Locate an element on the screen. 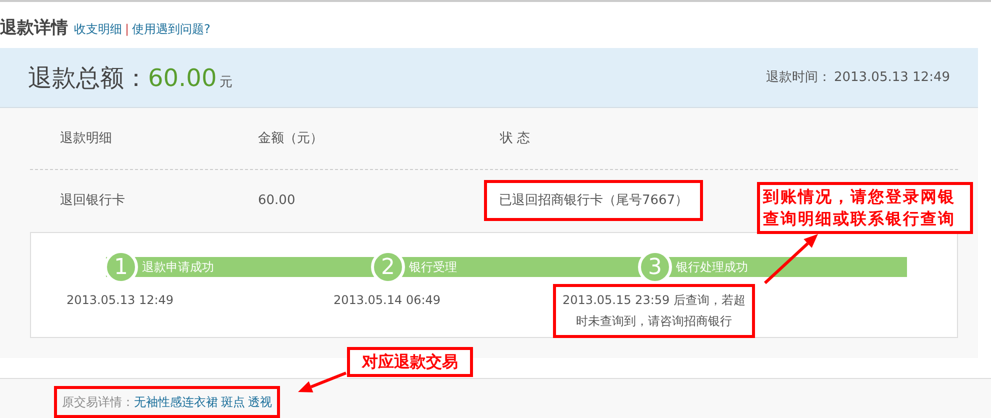  column-header: 金额（元） is located at coordinates (290, 138).